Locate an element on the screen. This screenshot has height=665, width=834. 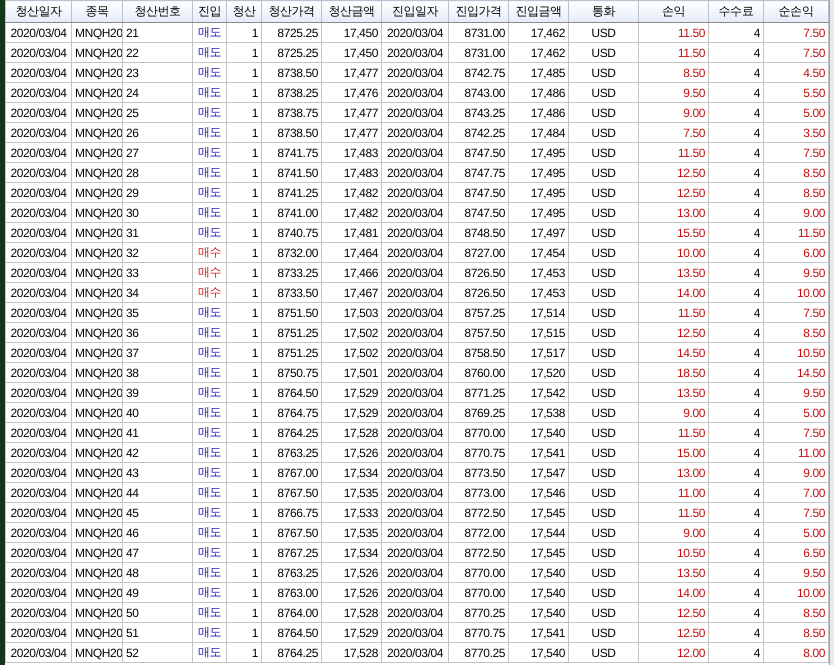
column-header: 진입일자 is located at coordinates (415, 11).